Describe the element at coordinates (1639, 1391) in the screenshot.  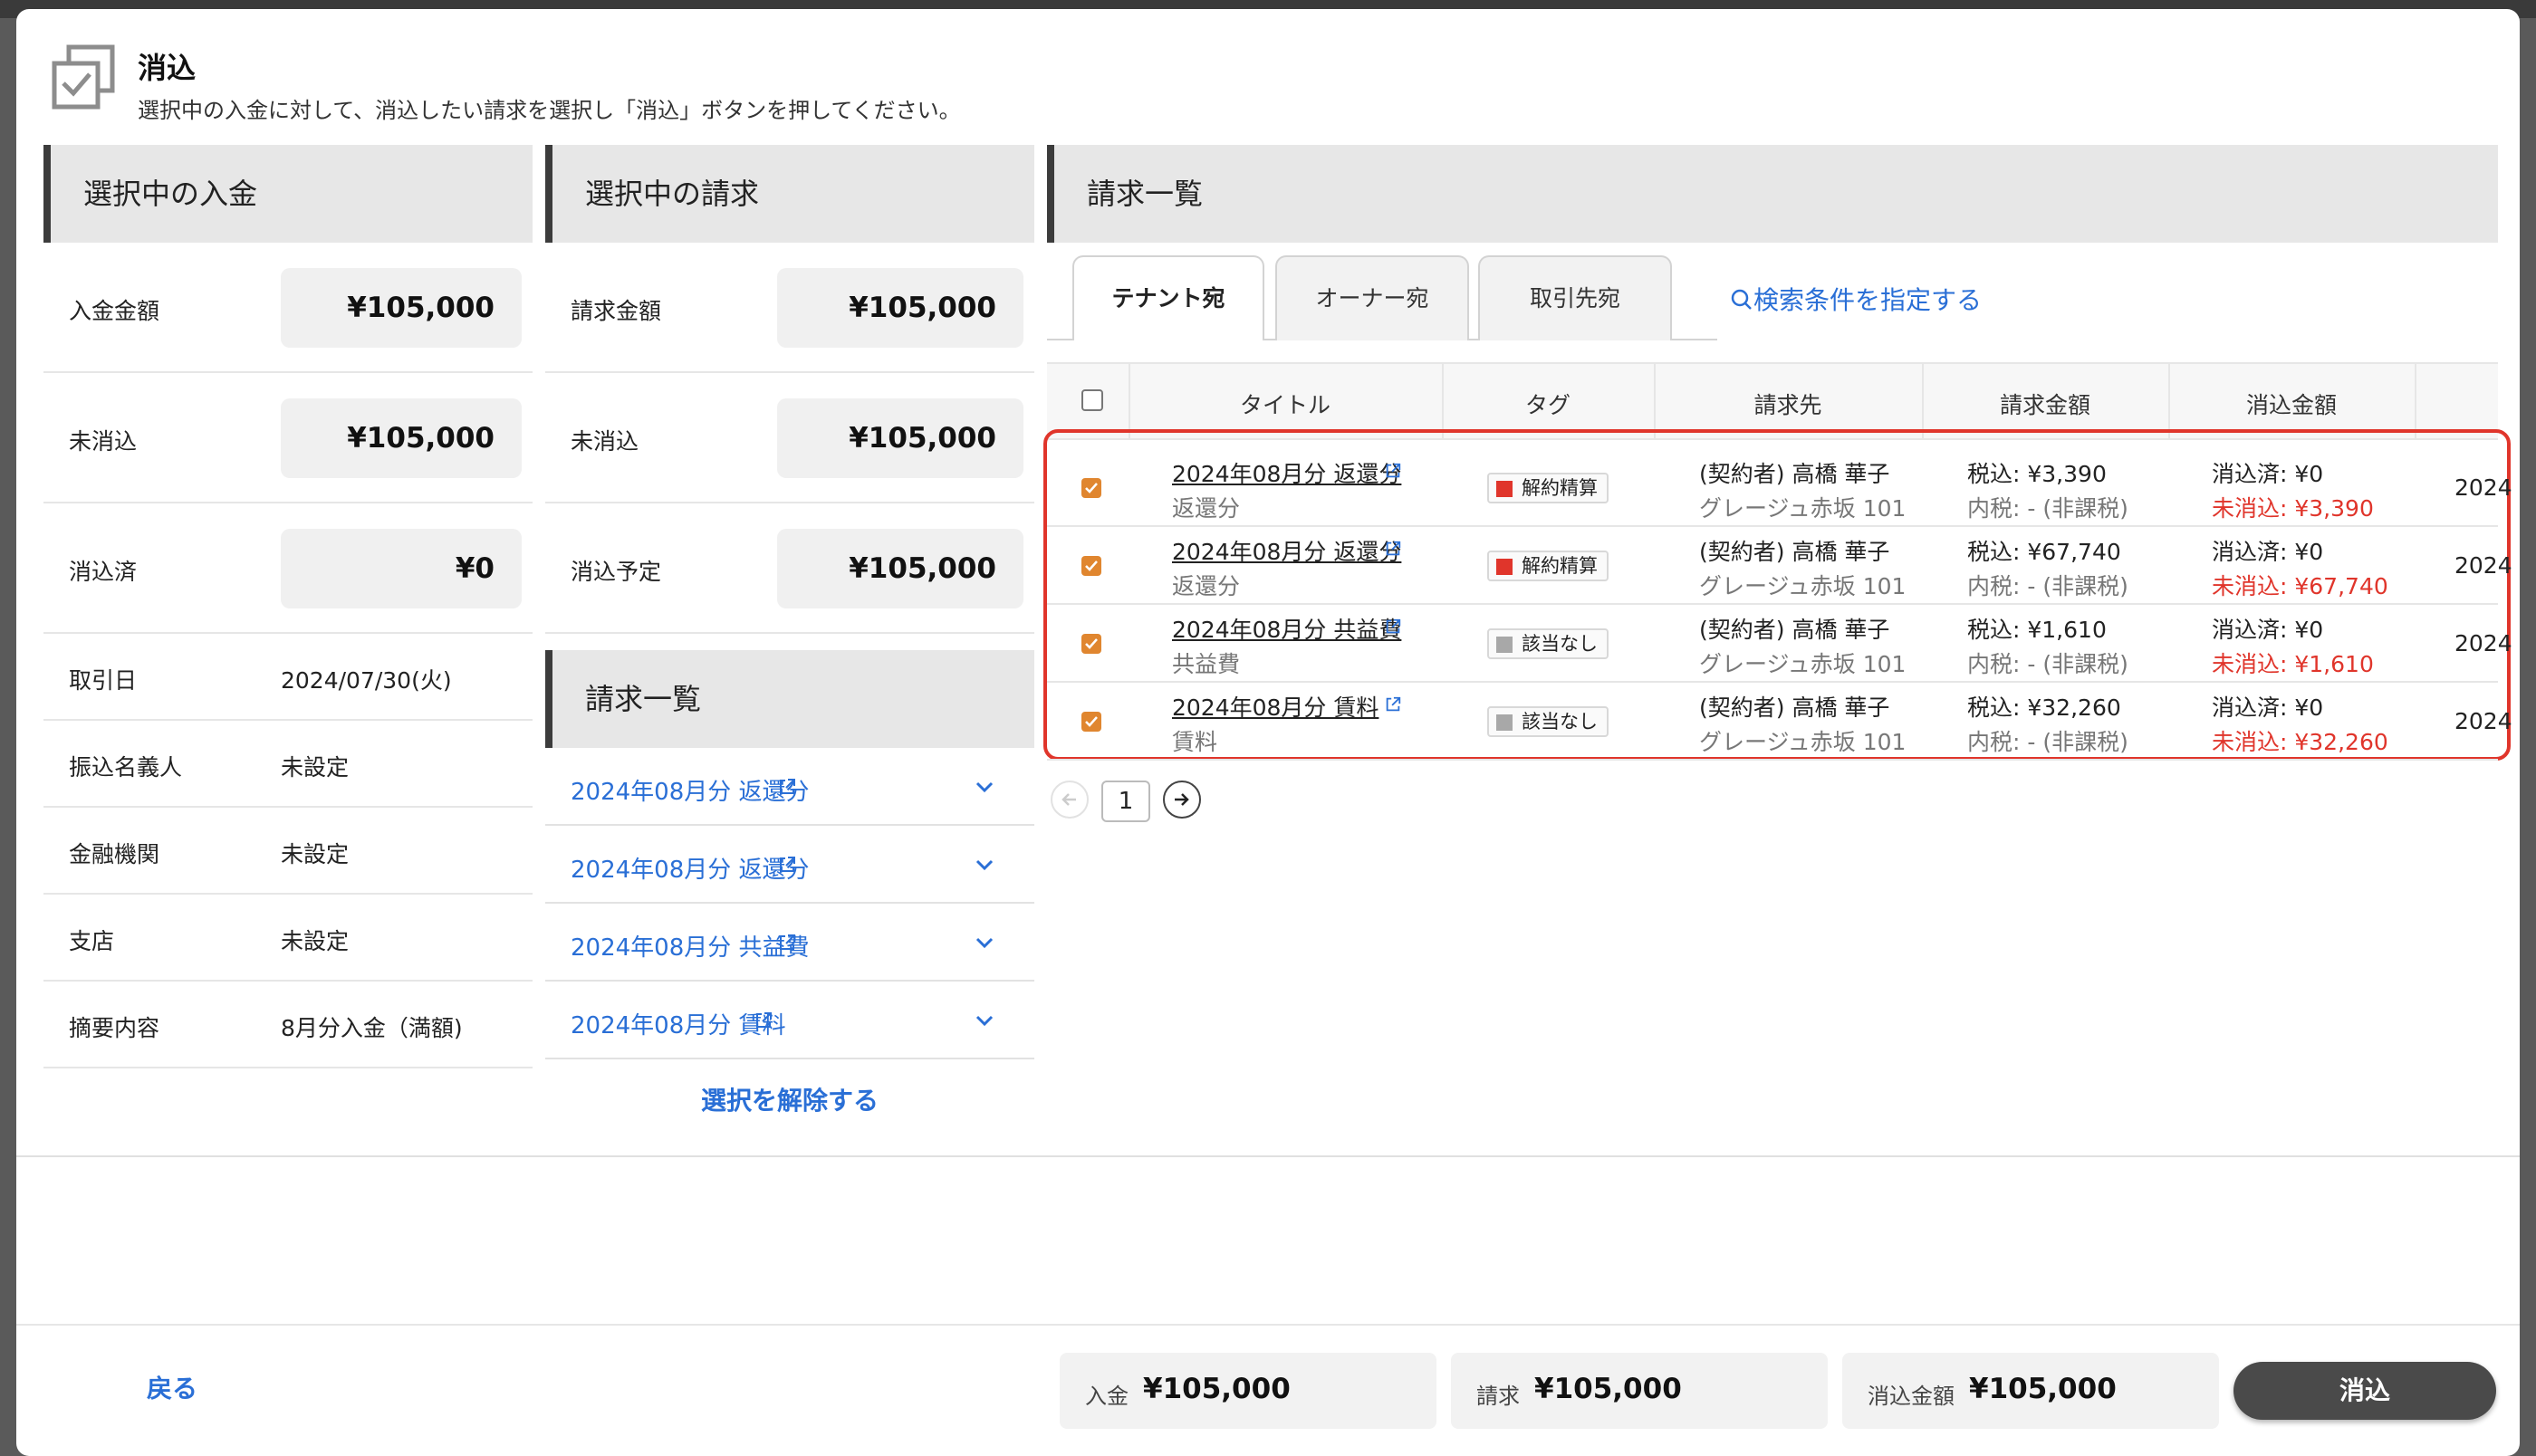
I see `total-invoice: 請求 ¥105,000` at that location.